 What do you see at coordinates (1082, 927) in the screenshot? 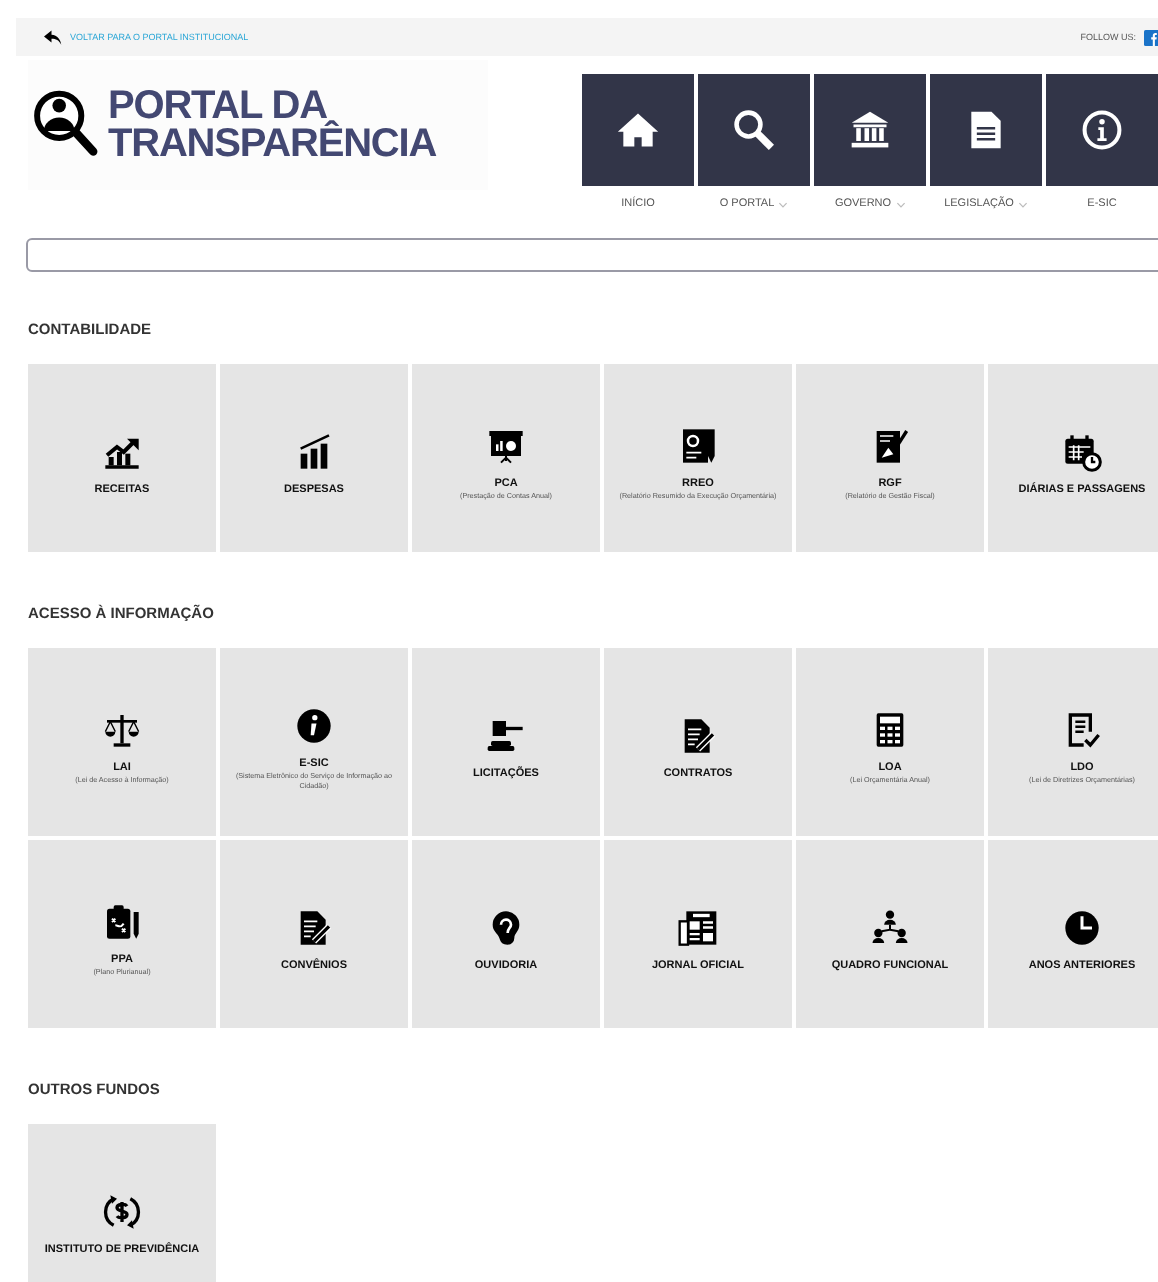
I see `clock-icon` at bounding box center [1082, 927].